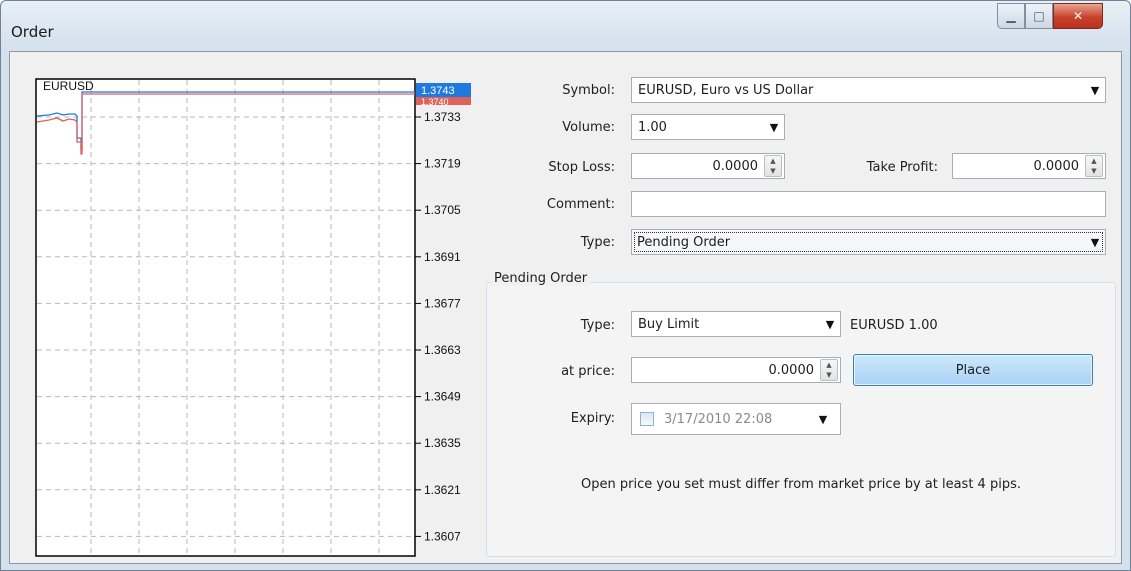 The image size is (1131, 571). I want to click on price-label: 1.3691, so click(442, 257).